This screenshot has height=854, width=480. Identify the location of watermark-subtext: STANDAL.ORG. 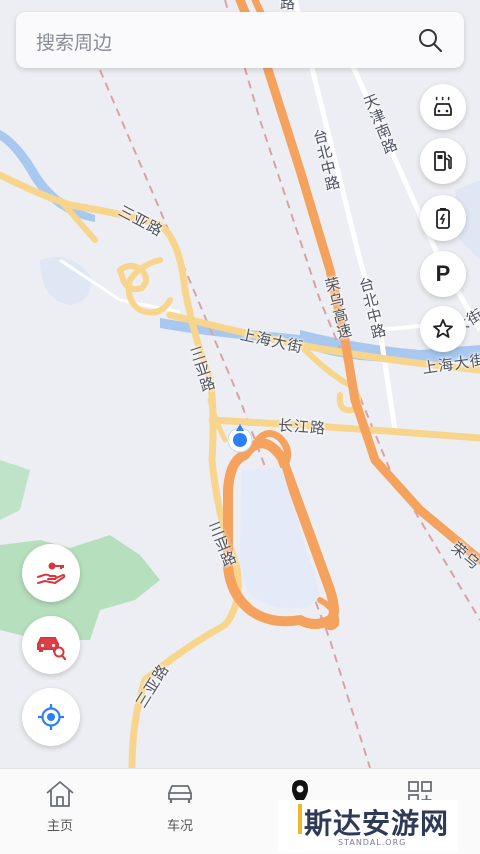
(372, 842).